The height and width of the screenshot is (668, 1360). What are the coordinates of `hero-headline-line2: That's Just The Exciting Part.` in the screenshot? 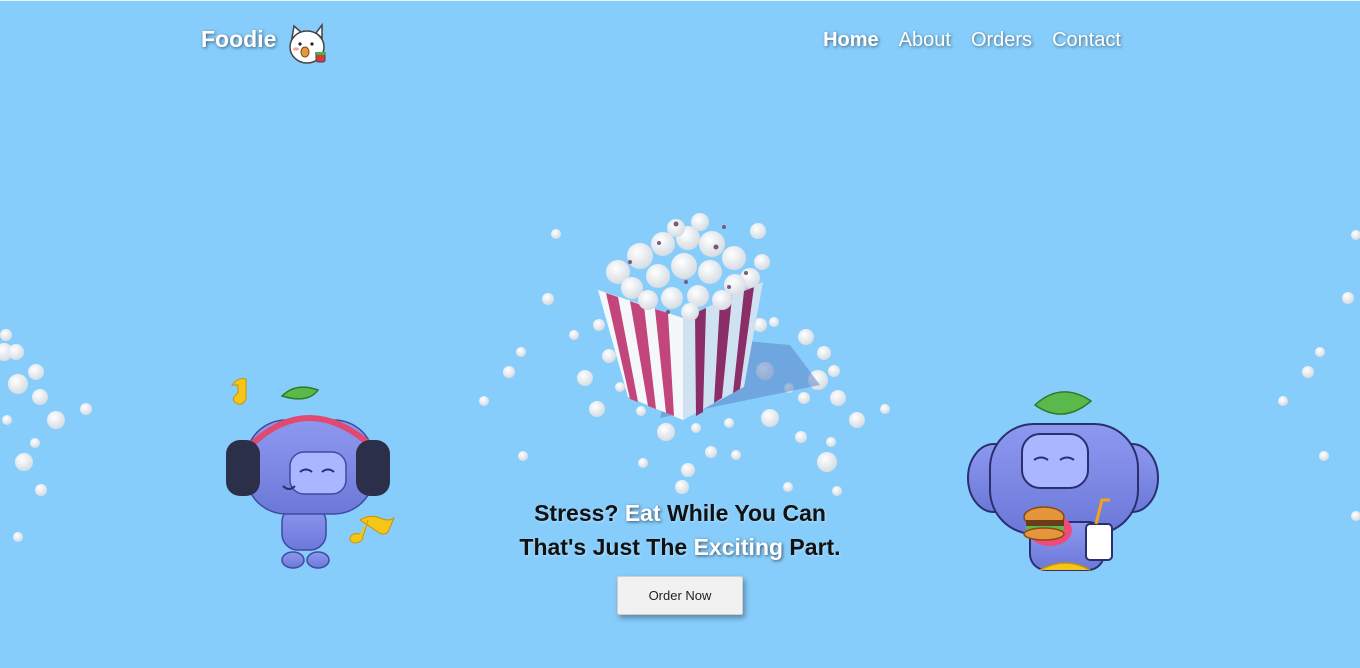 It's located at (680, 547).